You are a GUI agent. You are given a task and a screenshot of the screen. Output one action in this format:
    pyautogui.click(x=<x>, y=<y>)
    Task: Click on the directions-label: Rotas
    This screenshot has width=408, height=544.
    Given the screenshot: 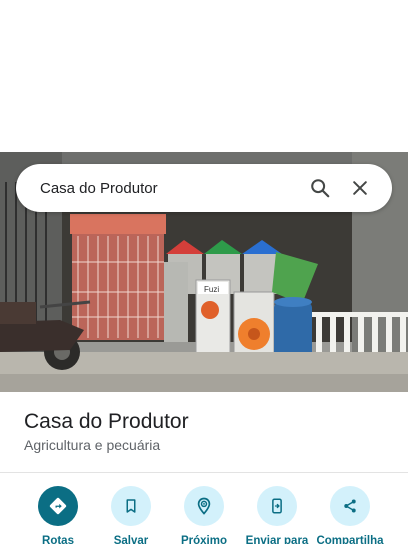 What is the action you would take?
    pyautogui.click(x=58, y=539)
    